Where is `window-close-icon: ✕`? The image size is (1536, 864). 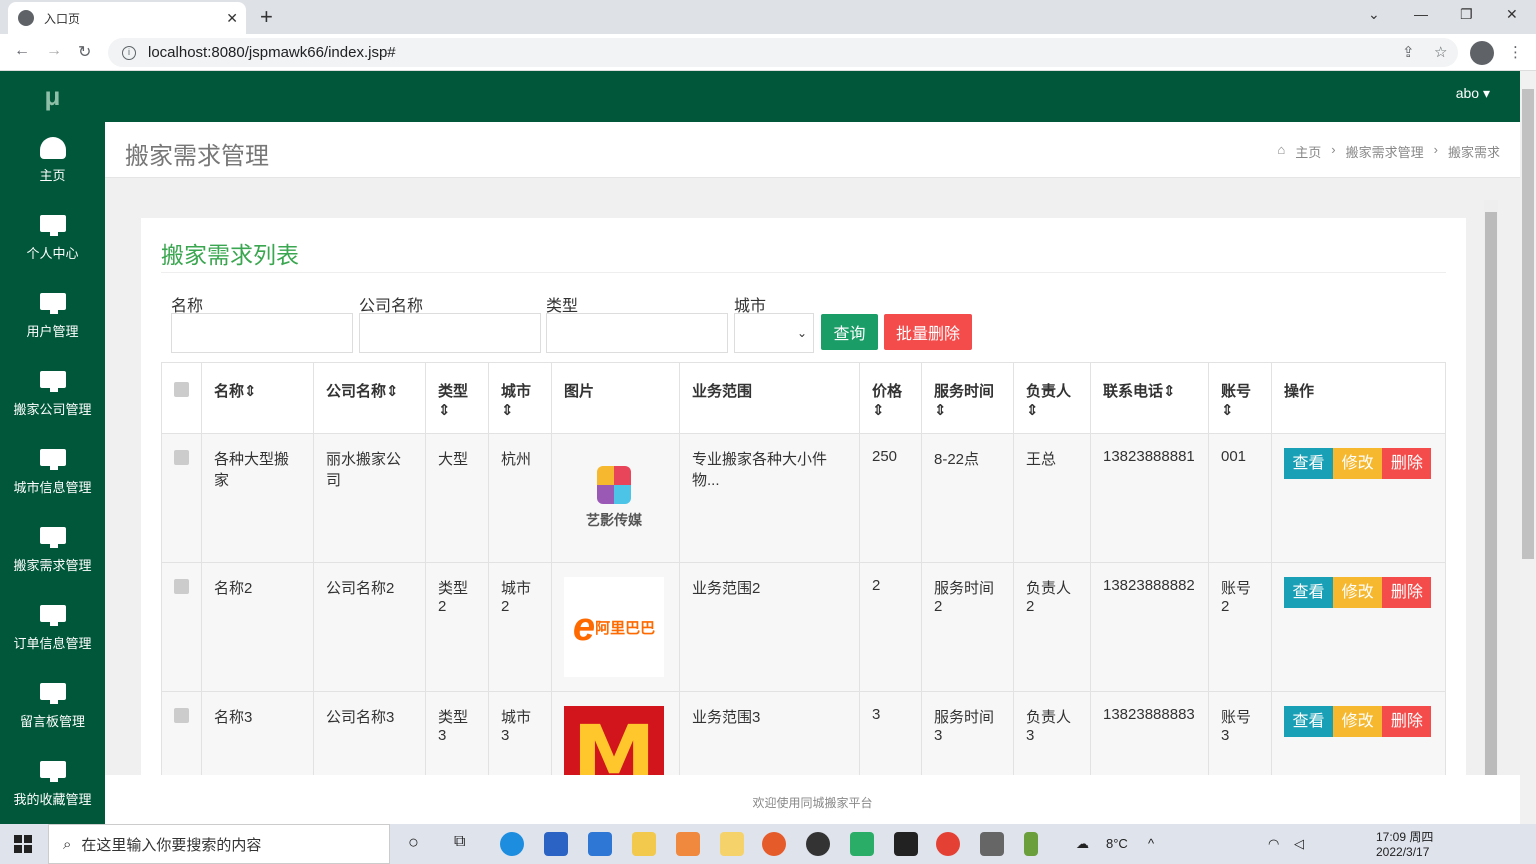
window-close-icon: ✕ is located at coordinates (1512, 14).